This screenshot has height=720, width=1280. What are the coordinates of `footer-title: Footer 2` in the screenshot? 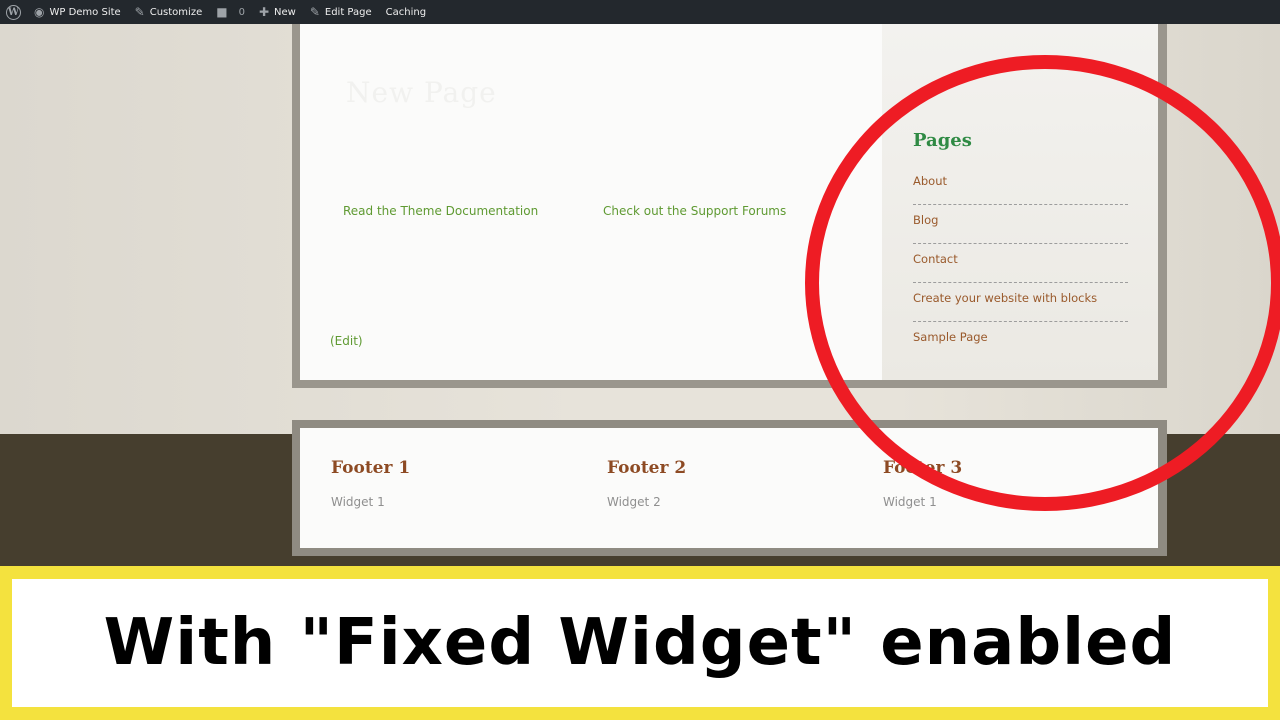 It's located at (647, 468).